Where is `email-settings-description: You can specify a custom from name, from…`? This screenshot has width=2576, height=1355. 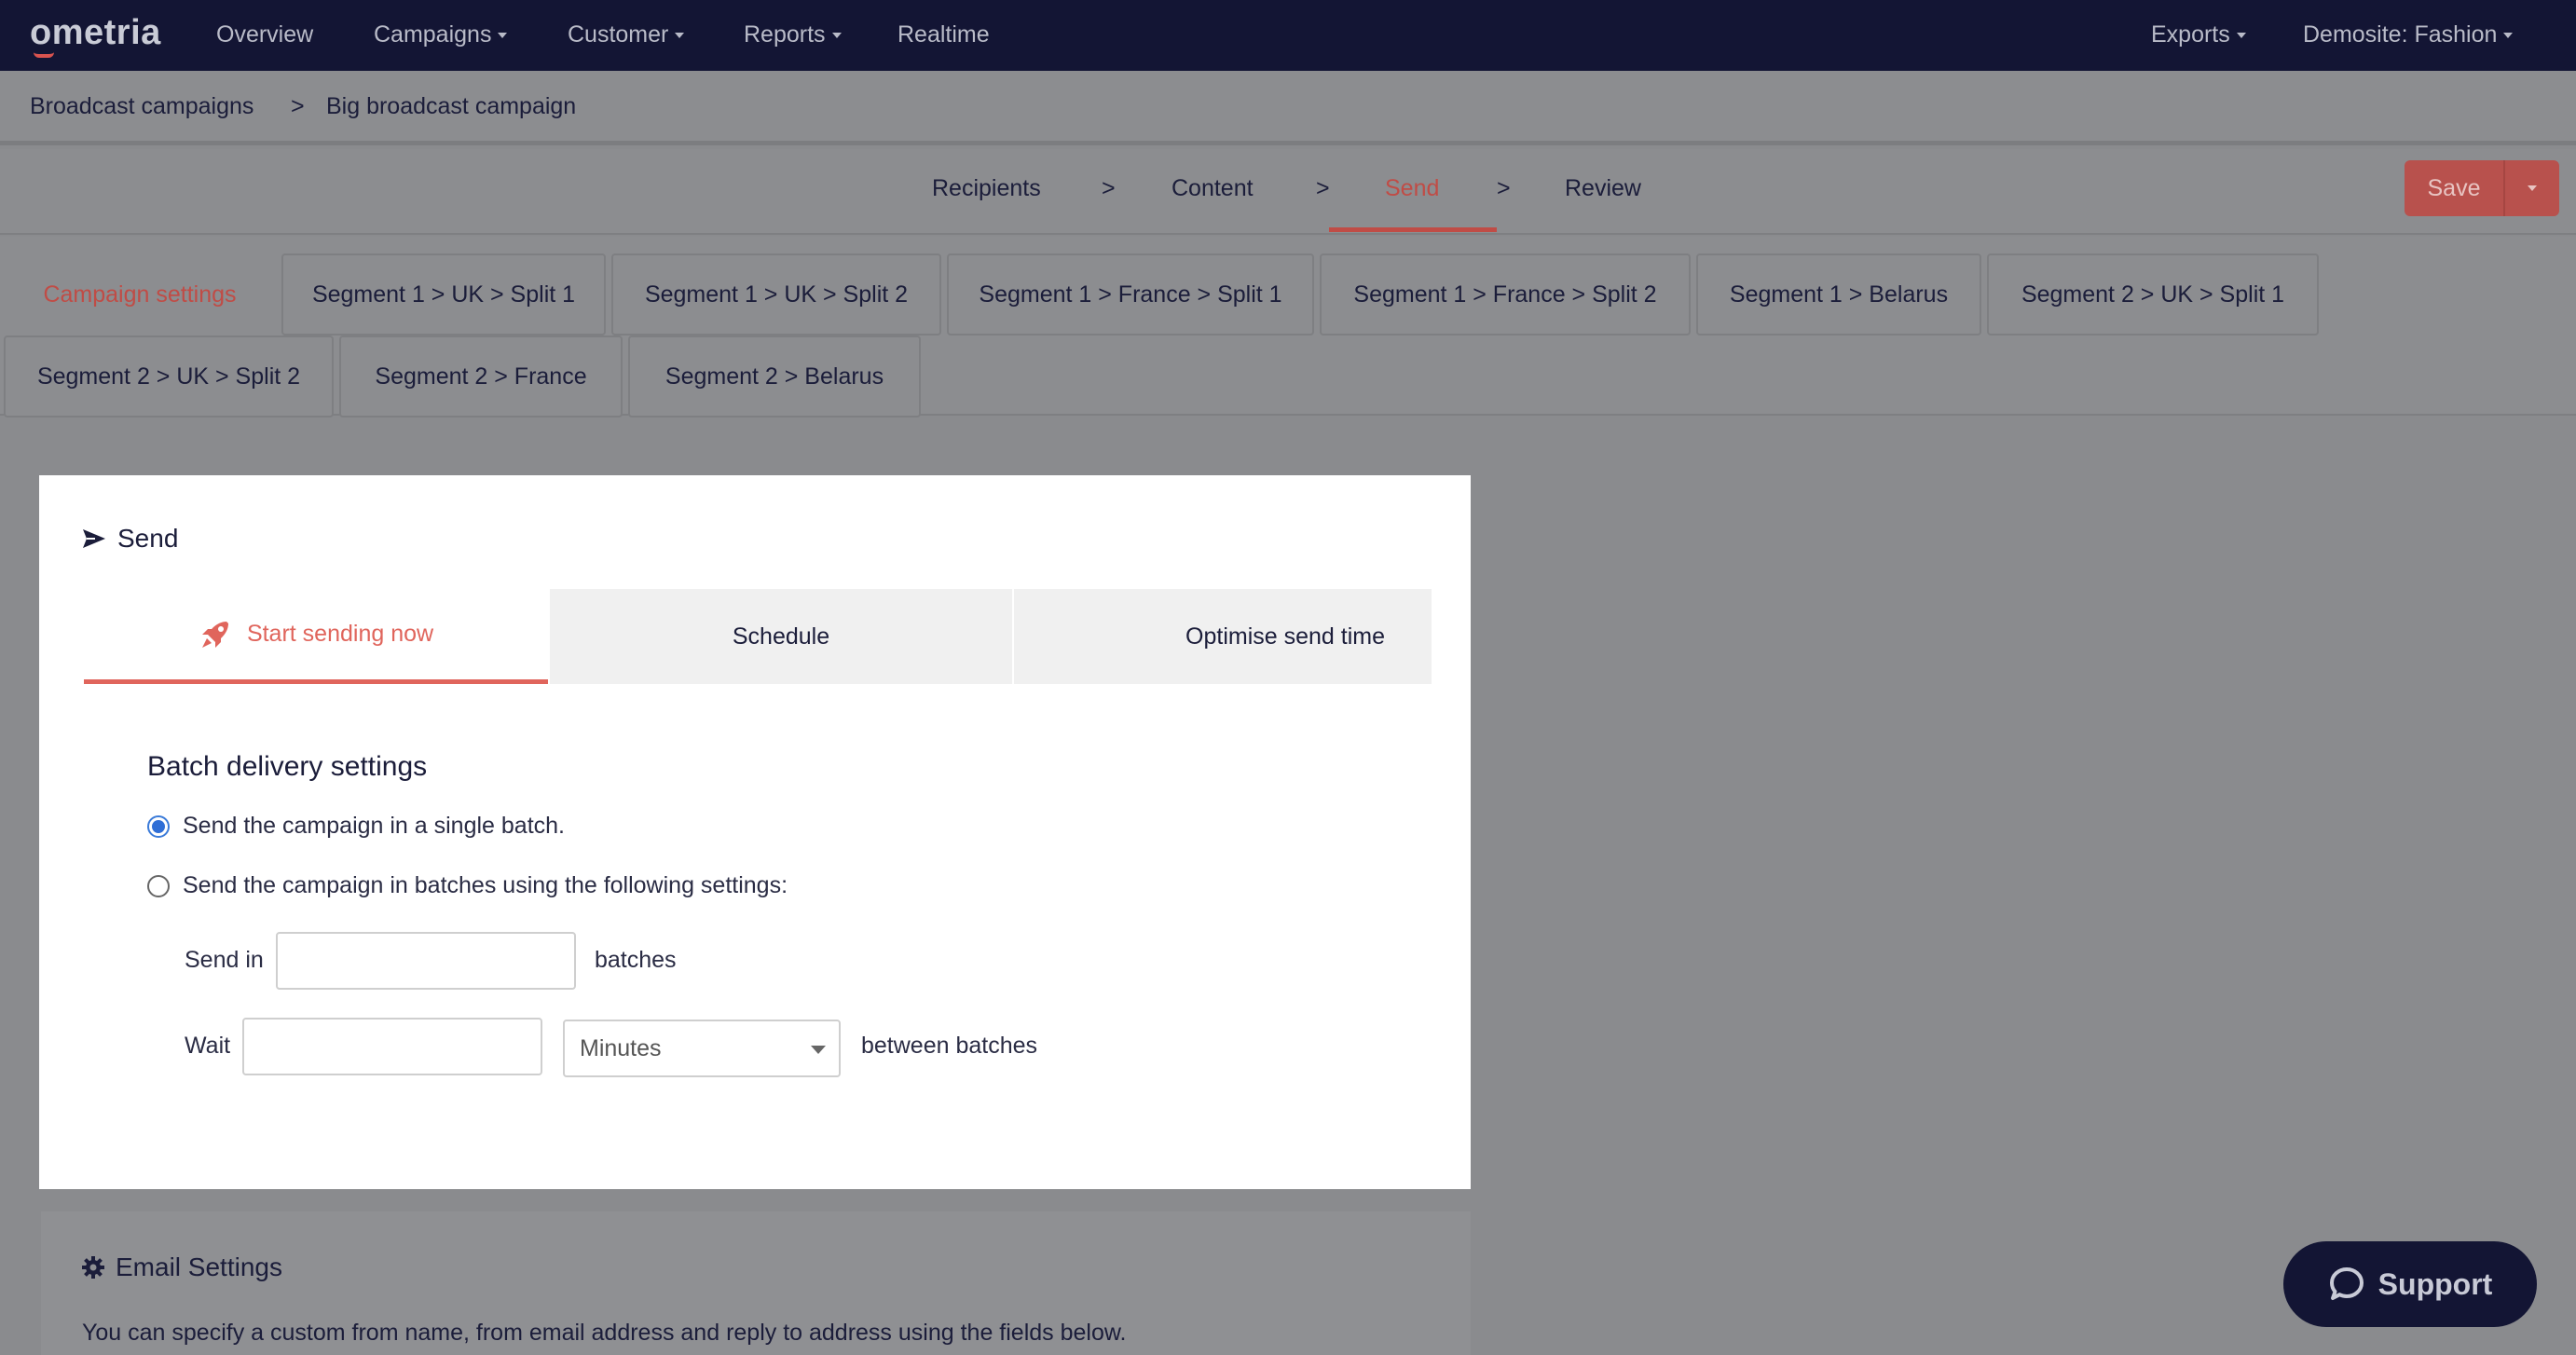
email-settings-description: You can specify a custom from name, from… is located at coordinates (604, 1333).